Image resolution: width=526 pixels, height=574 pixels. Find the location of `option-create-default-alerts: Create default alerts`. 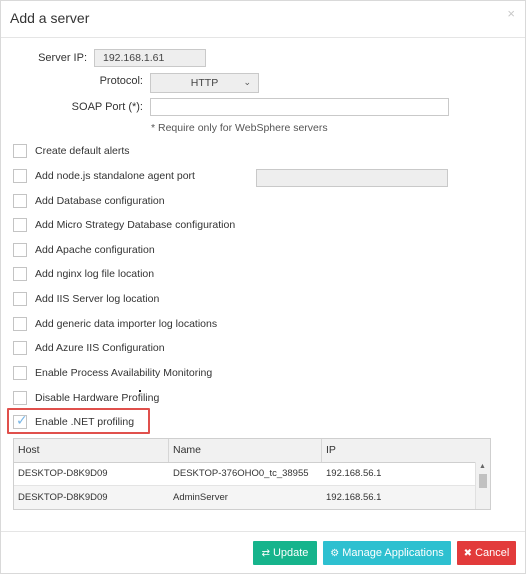

option-create-default-alerts: Create default alerts is located at coordinates (71, 151).